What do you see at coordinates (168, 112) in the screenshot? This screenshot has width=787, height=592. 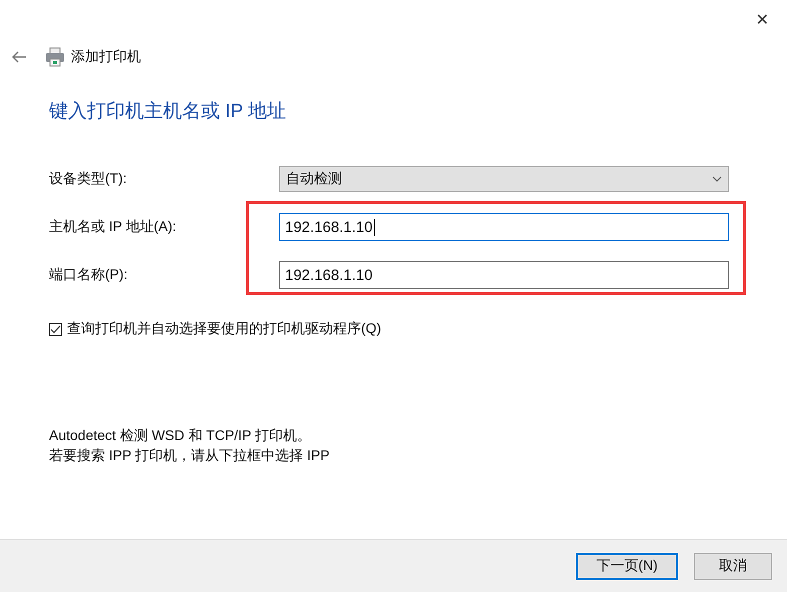 I see `page-heading: 键入打印机主机名或 IP 地址` at bounding box center [168, 112].